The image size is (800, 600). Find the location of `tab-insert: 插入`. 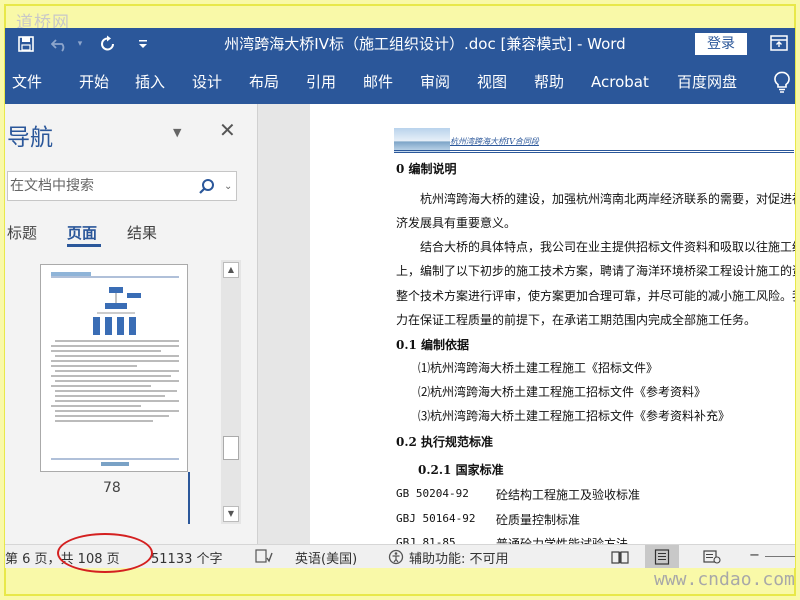

tab-insert: 插入 is located at coordinates (150, 82).